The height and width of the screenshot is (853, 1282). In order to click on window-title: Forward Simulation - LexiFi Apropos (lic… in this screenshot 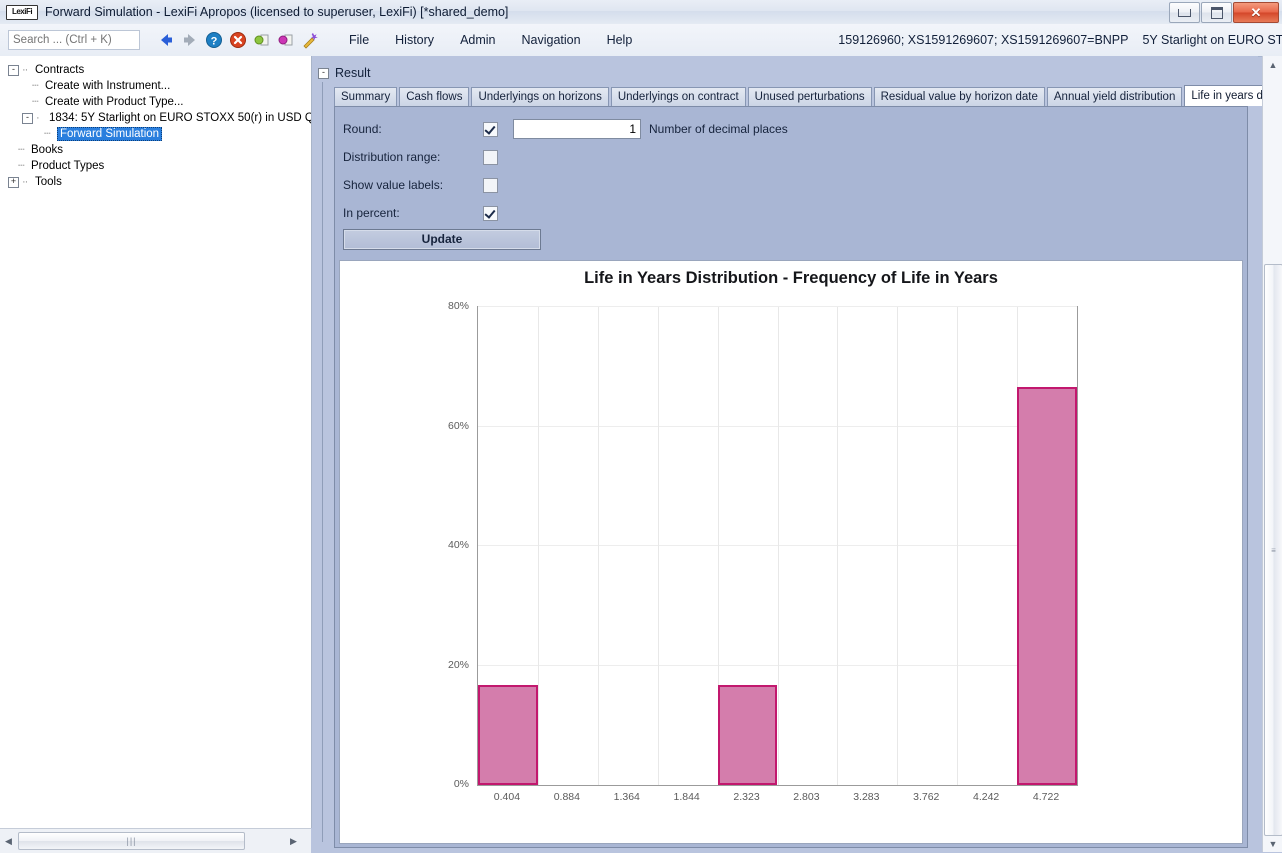, I will do `click(277, 12)`.